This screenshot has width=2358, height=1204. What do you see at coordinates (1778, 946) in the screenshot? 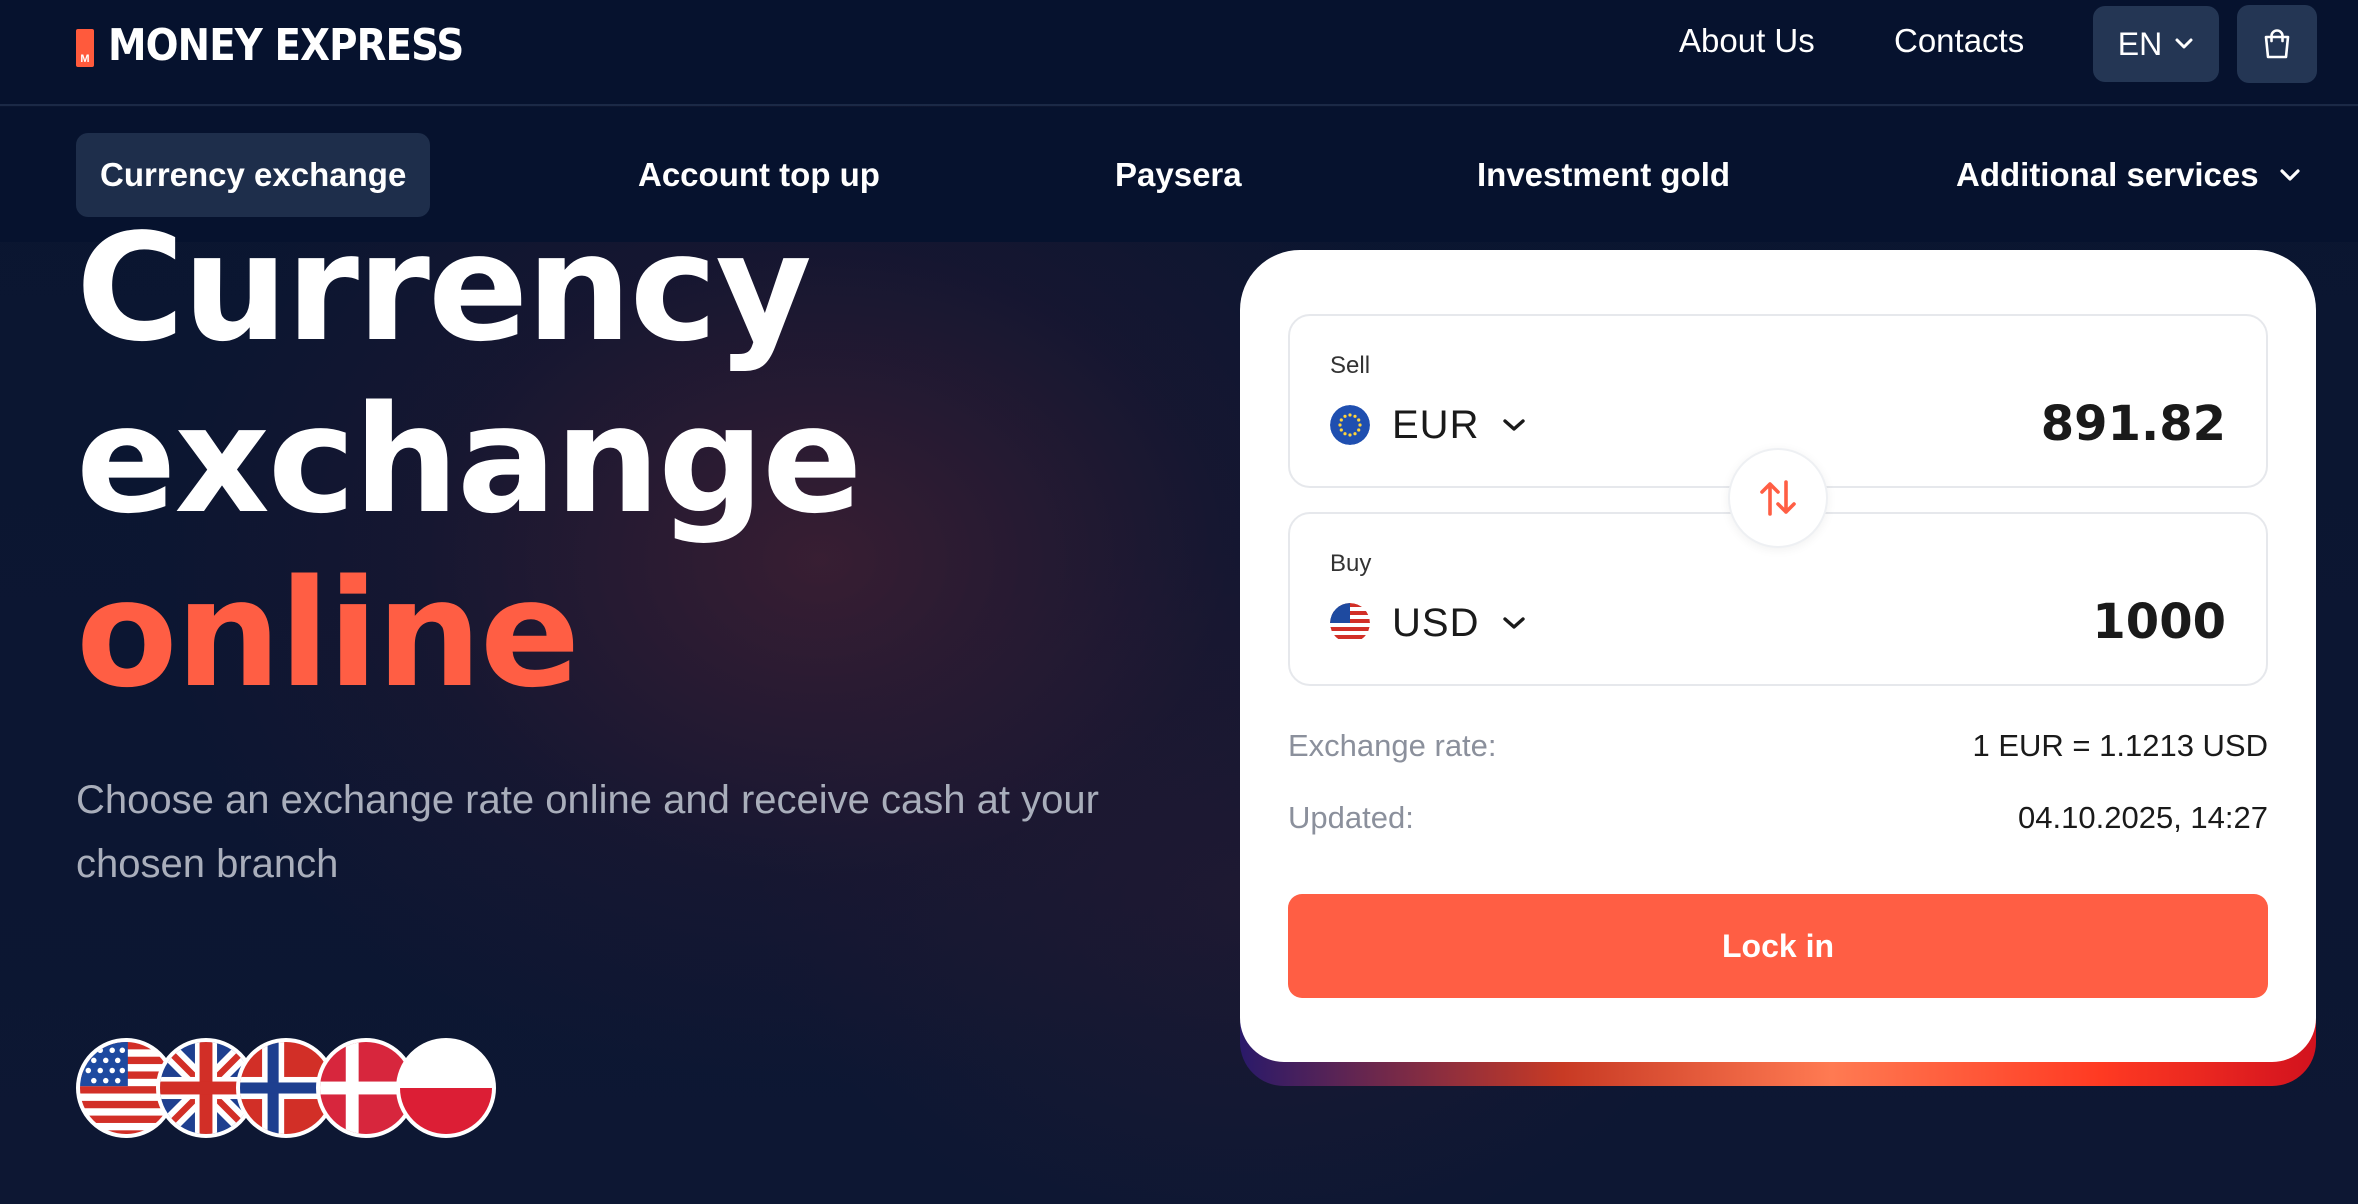
I see `lock-in-button: Lock in` at bounding box center [1778, 946].